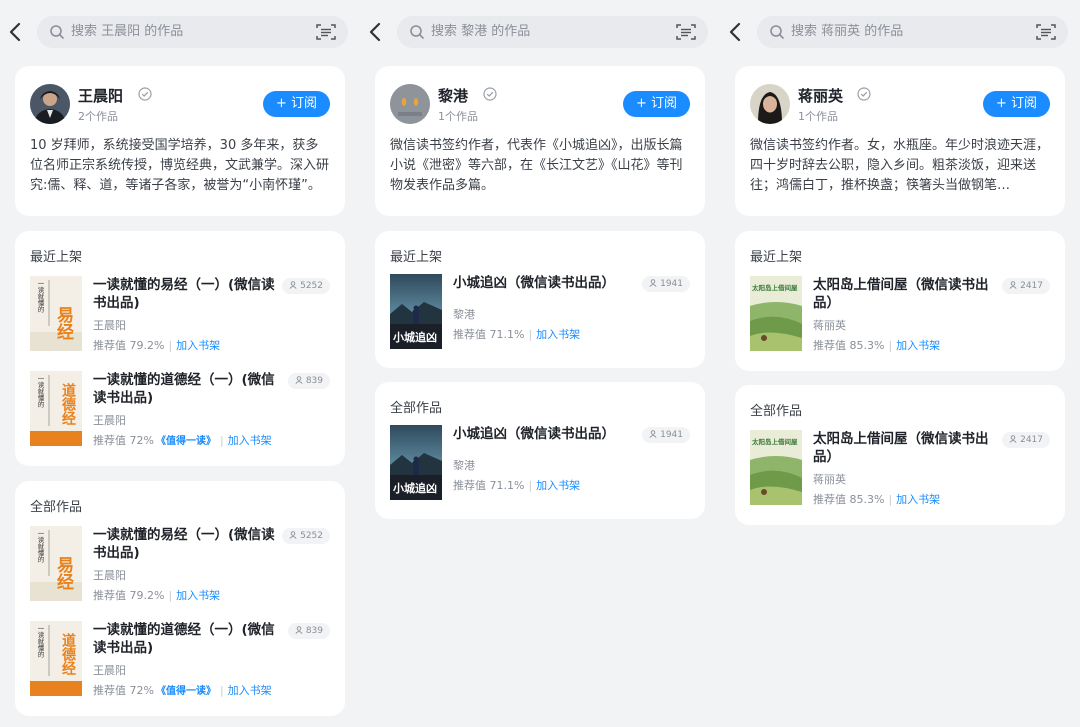 The height and width of the screenshot is (727, 1080). Describe the element at coordinates (464, 314) in the screenshot. I see `book-author: 黎港` at that location.